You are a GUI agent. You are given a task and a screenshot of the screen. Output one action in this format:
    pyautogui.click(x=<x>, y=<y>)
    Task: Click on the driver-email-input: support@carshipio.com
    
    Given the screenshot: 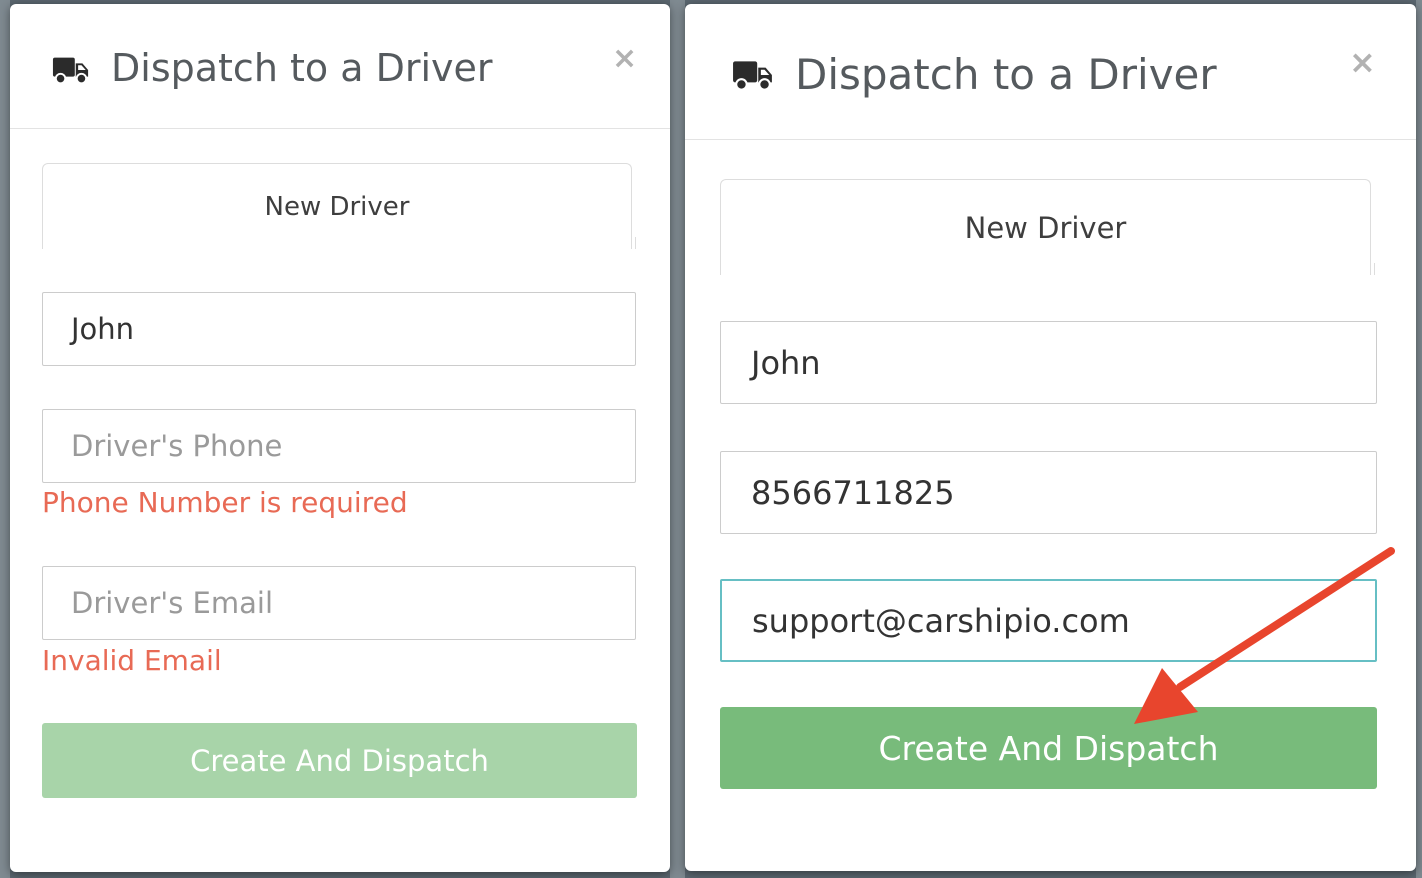 What is the action you would take?
    pyautogui.click(x=1048, y=620)
    